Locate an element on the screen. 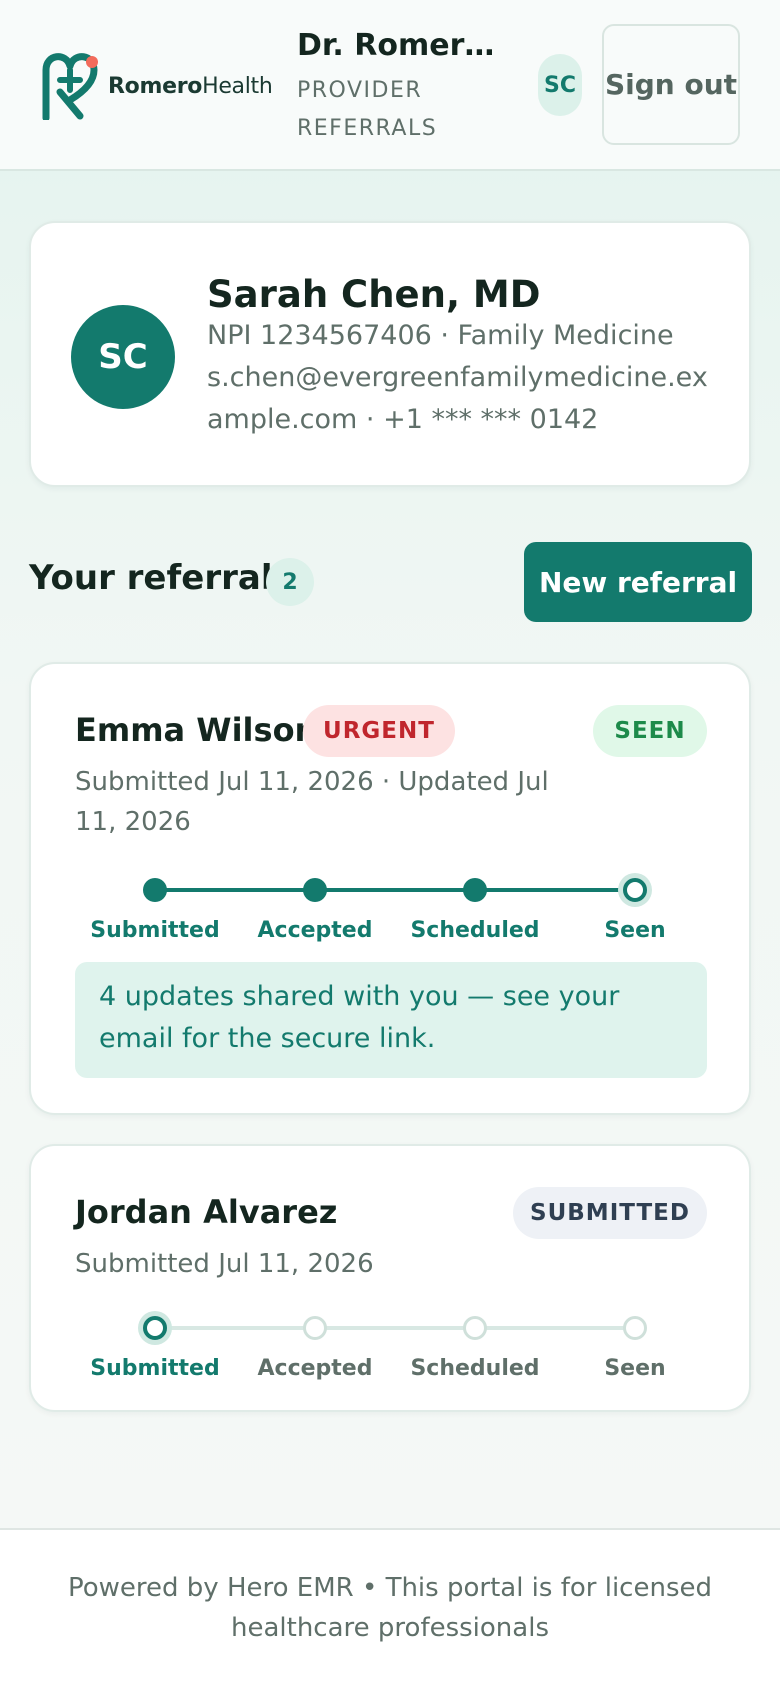 This screenshot has height=1688, width=780. new-referral-button: New referral is located at coordinates (638, 582).